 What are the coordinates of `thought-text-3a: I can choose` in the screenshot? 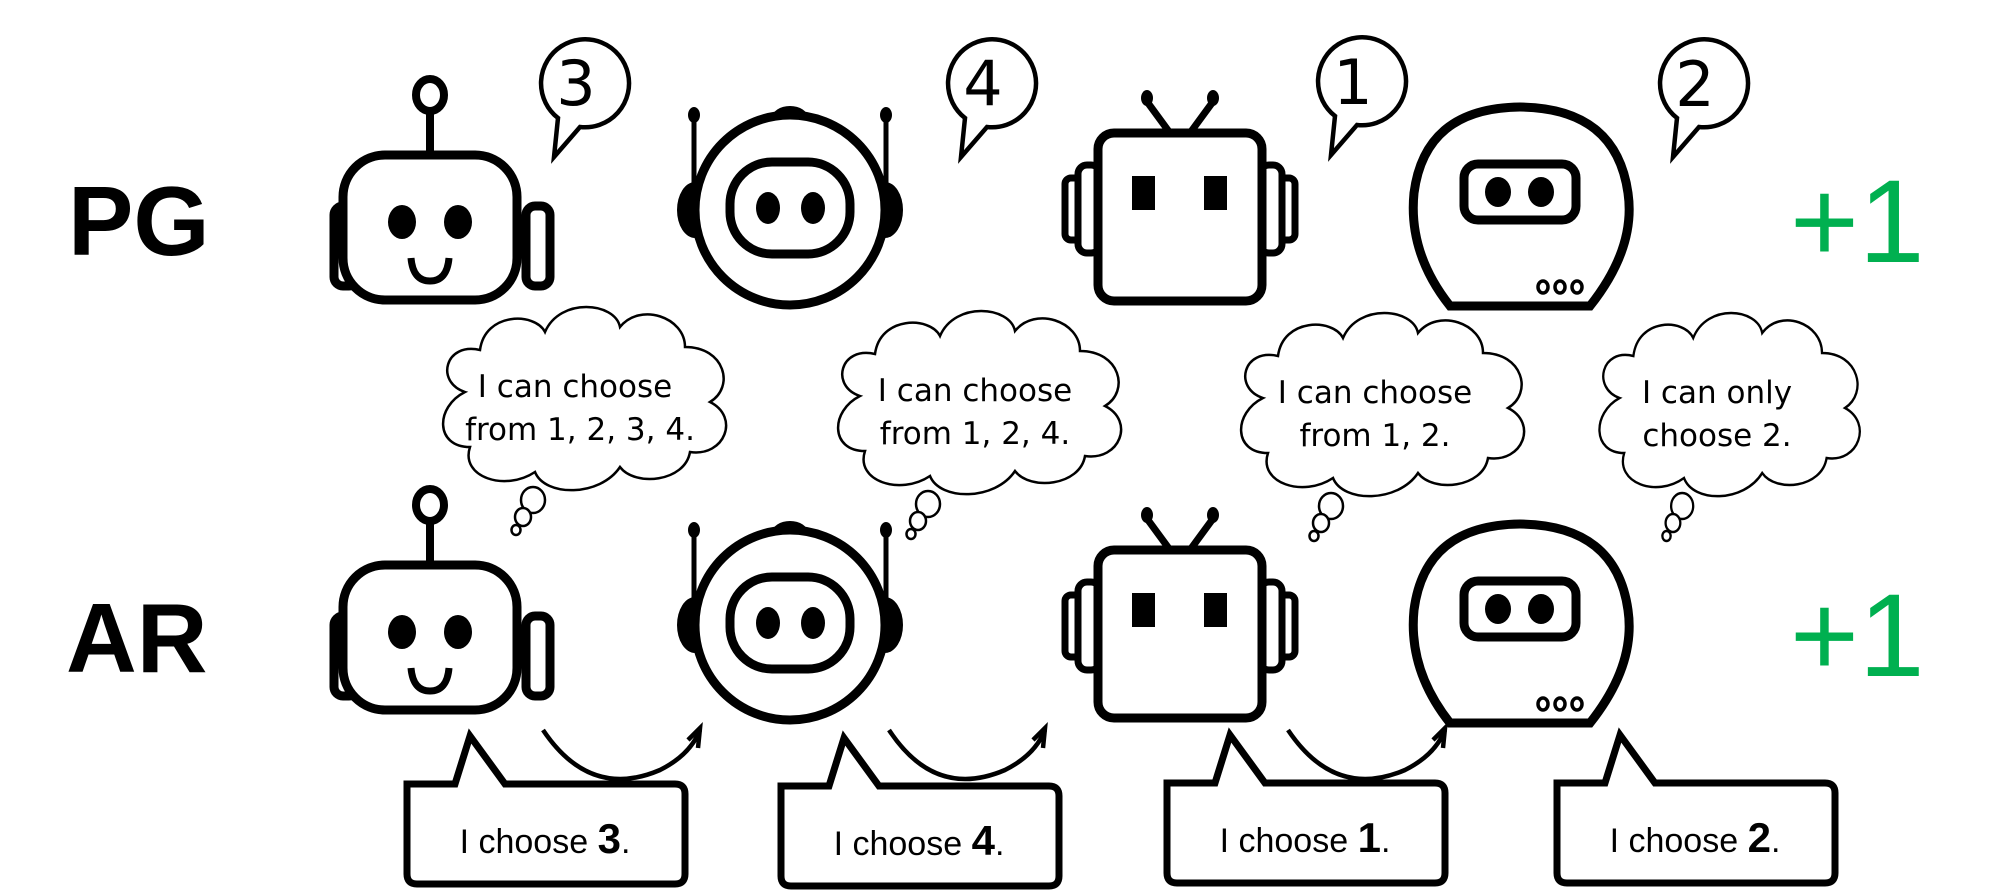 It's located at (1375, 393).